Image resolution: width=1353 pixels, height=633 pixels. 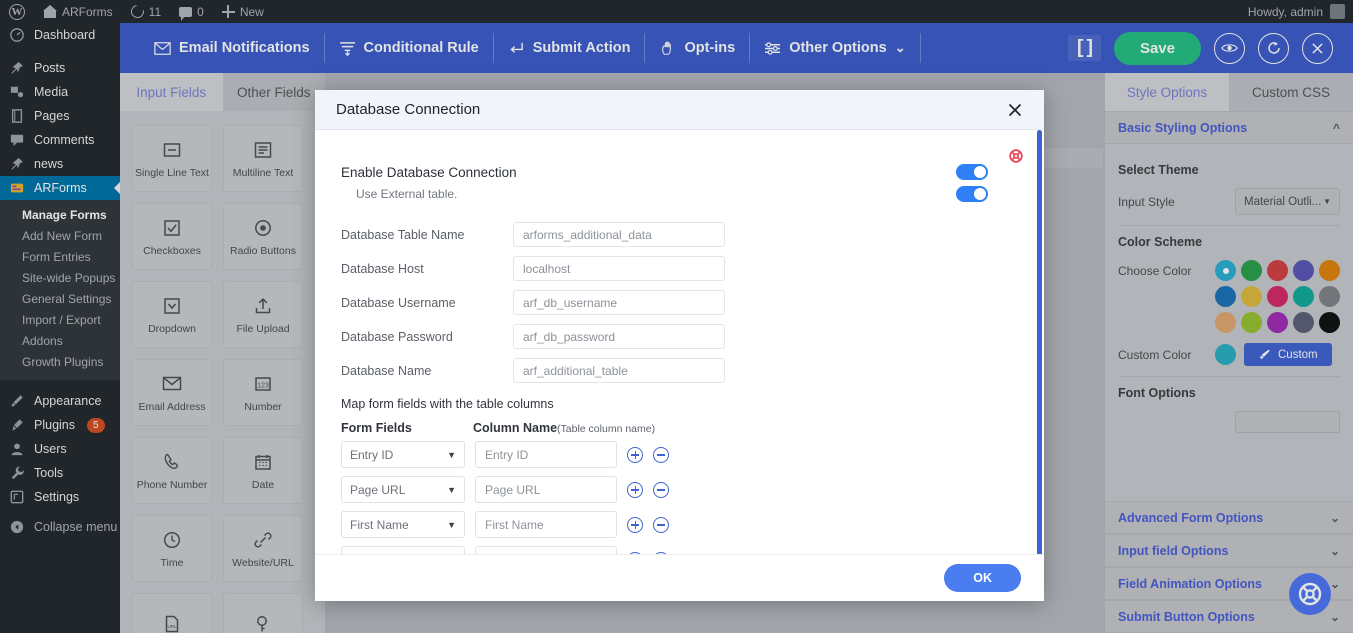 What do you see at coordinates (972, 172) in the screenshot?
I see `enable-db-connection-toggle` at bounding box center [972, 172].